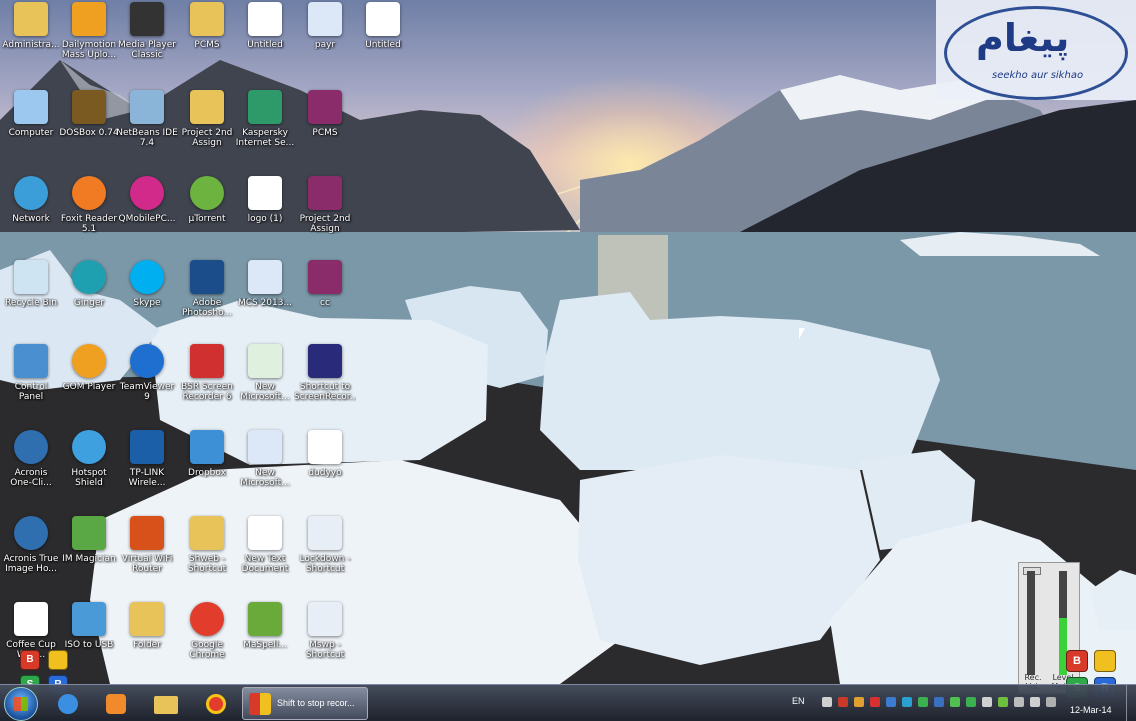  I want to click on media-player-classic-icon, so click(147, 19).